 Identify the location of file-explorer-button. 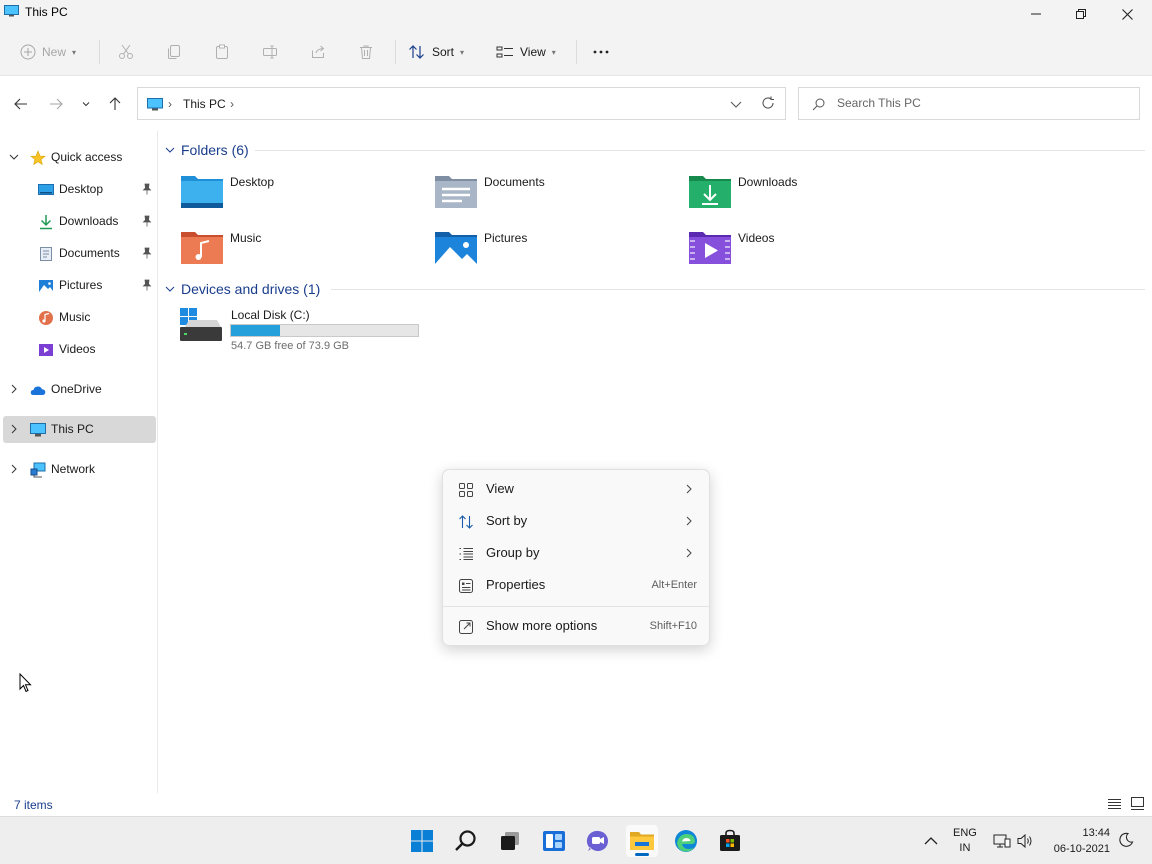
(642, 841).